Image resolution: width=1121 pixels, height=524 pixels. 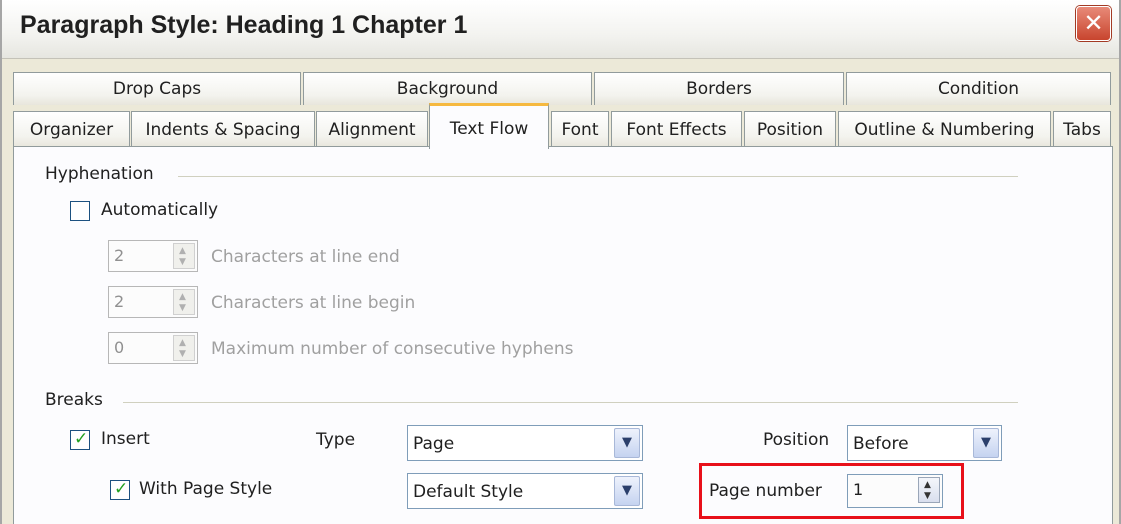 What do you see at coordinates (447, 88) in the screenshot?
I see `tab-background: Background` at bounding box center [447, 88].